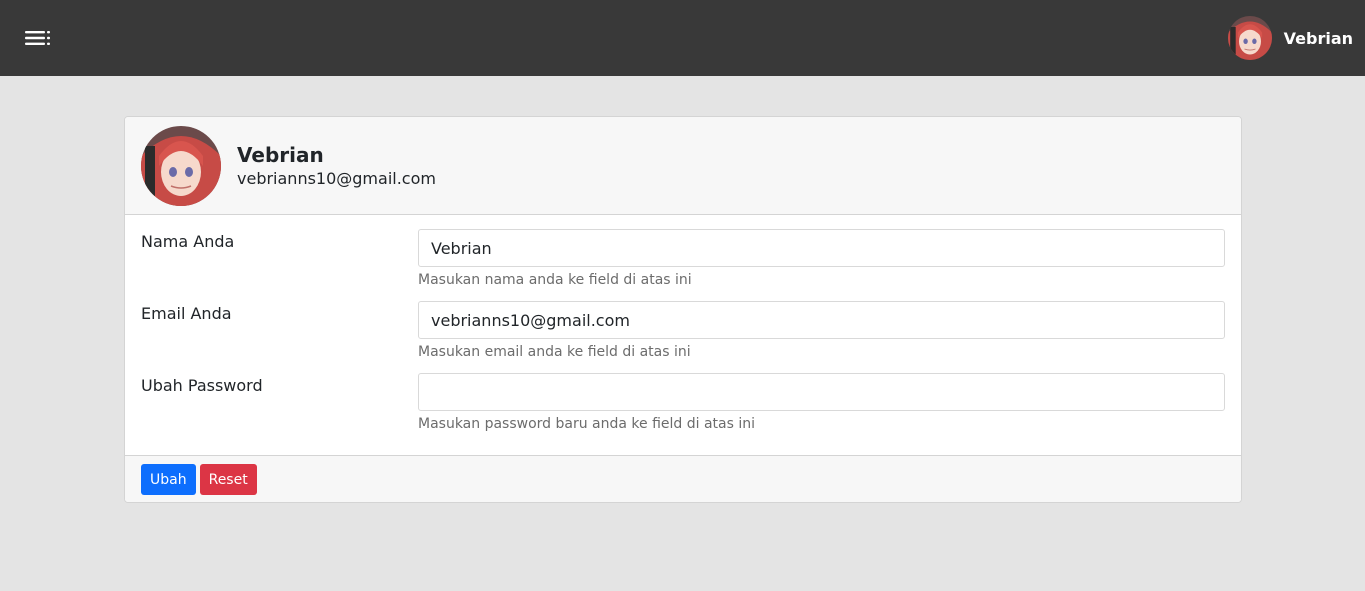 The image size is (1365, 591). What do you see at coordinates (336, 178) in the screenshot?
I see `profile-email: vebrianns10@gmail.com` at bounding box center [336, 178].